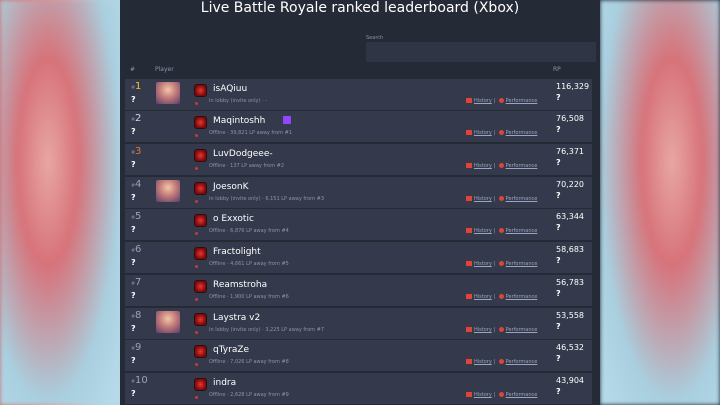  What do you see at coordinates (375, 38) in the screenshot?
I see `search-label: Search` at bounding box center [375, 38].